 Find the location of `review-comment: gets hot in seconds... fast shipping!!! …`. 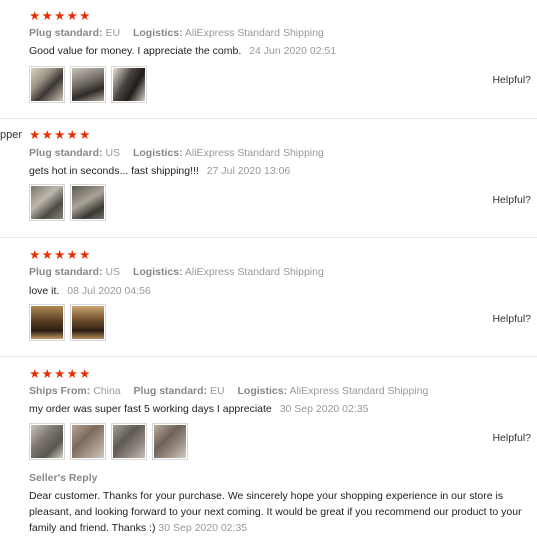

review-comment: gets hot in seconds... fast shipping!!! … is located at coordinates (159, 171).